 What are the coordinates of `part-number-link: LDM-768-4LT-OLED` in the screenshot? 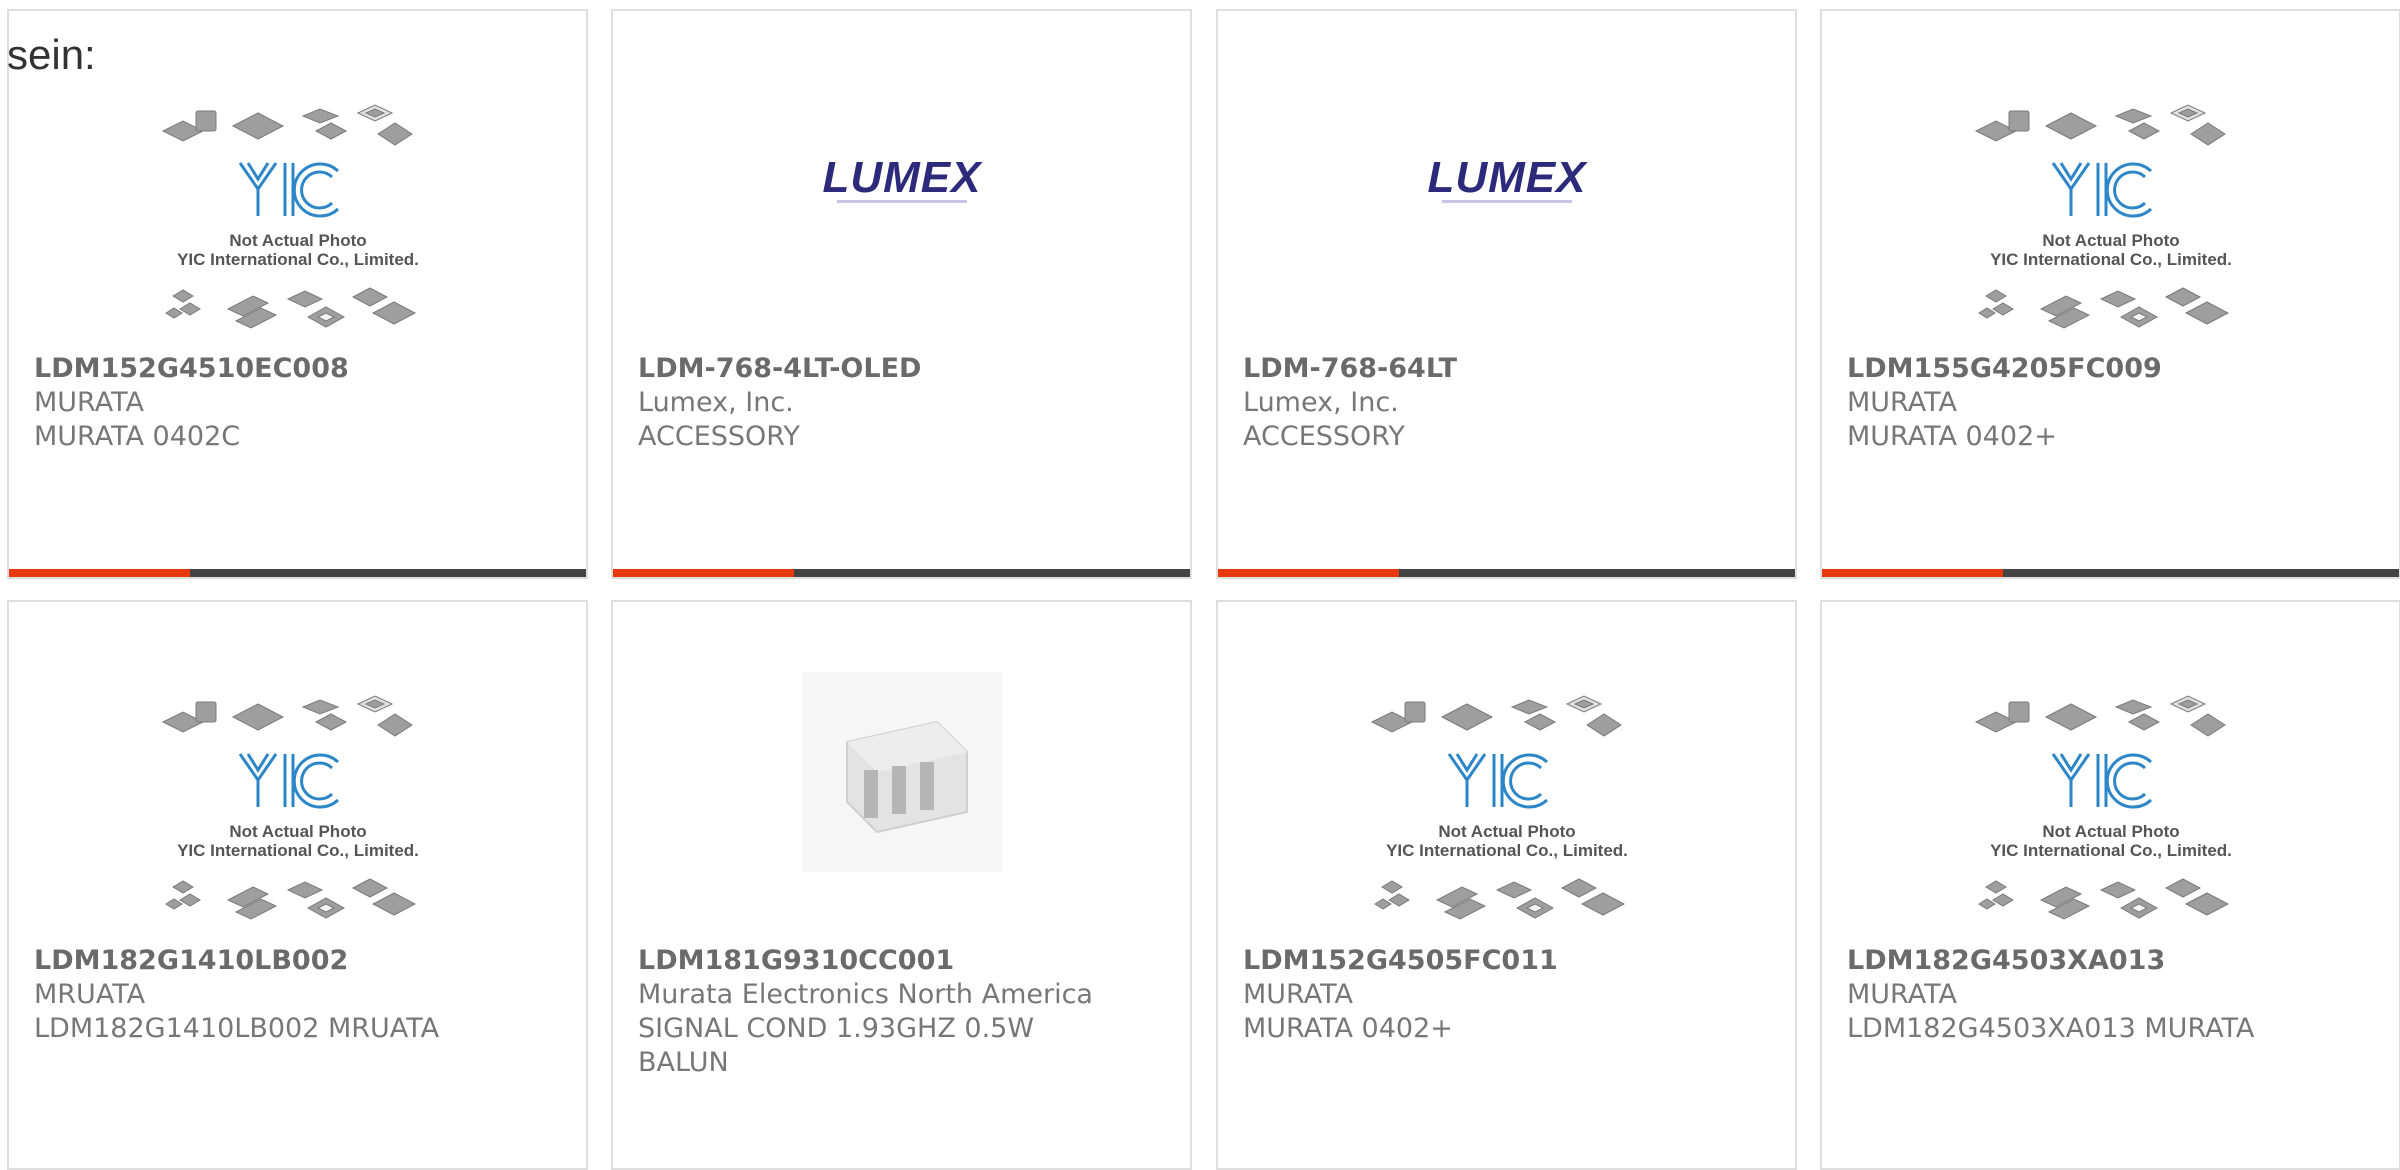 It's located at (906, 369).